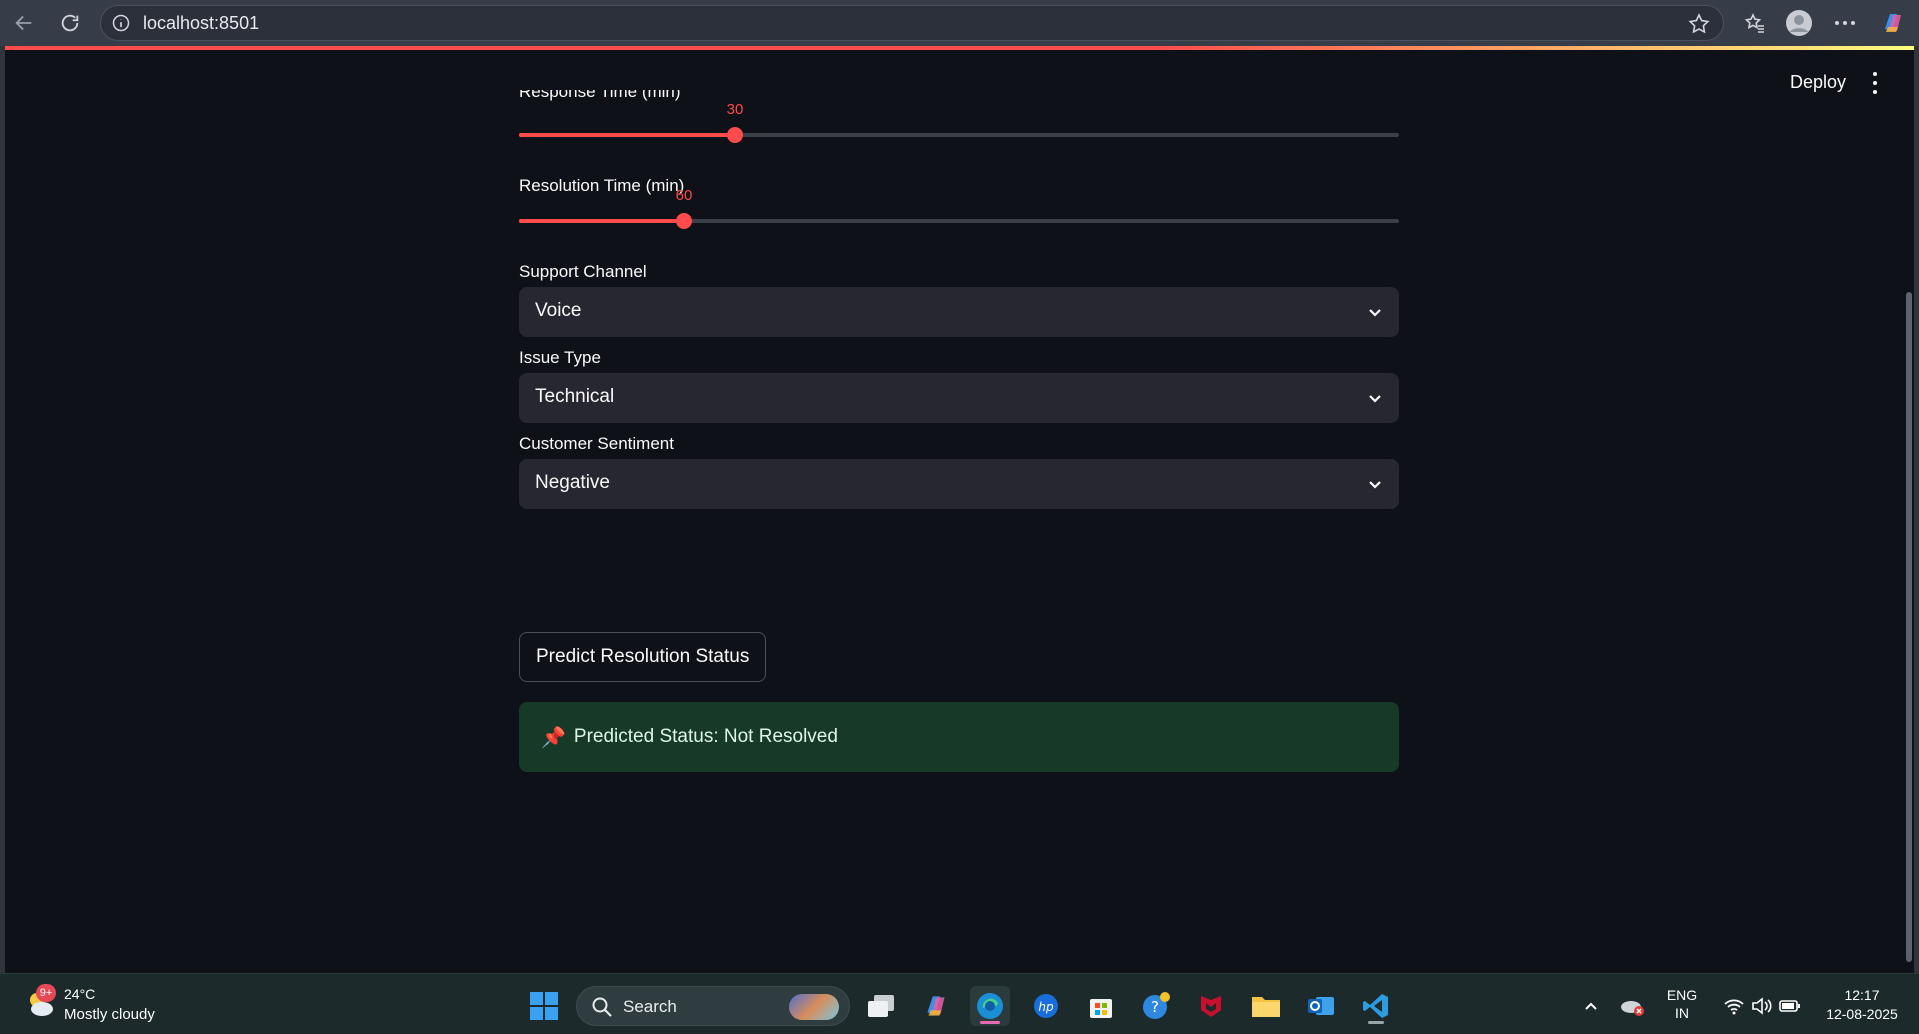 This screenshot has height=1034, width=1919. What do you see at coordinates (684, 195) in the screenshot?
I see `slider-value: 60` at bounding box center [684, 195].